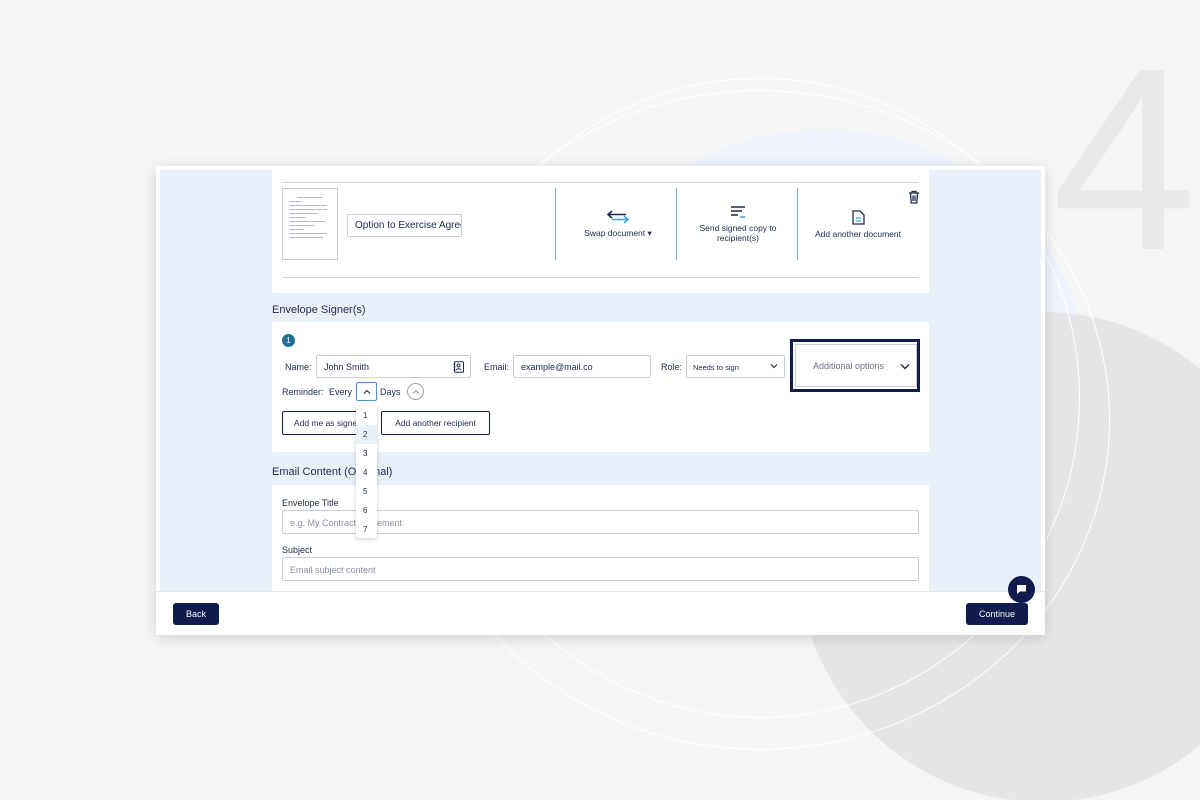 This screenshot has width=1200, height=800. Describe the element at coordinates (435, 423) in the screenshot. I see `add-another-recipient-button: Add another recipient` at that location.